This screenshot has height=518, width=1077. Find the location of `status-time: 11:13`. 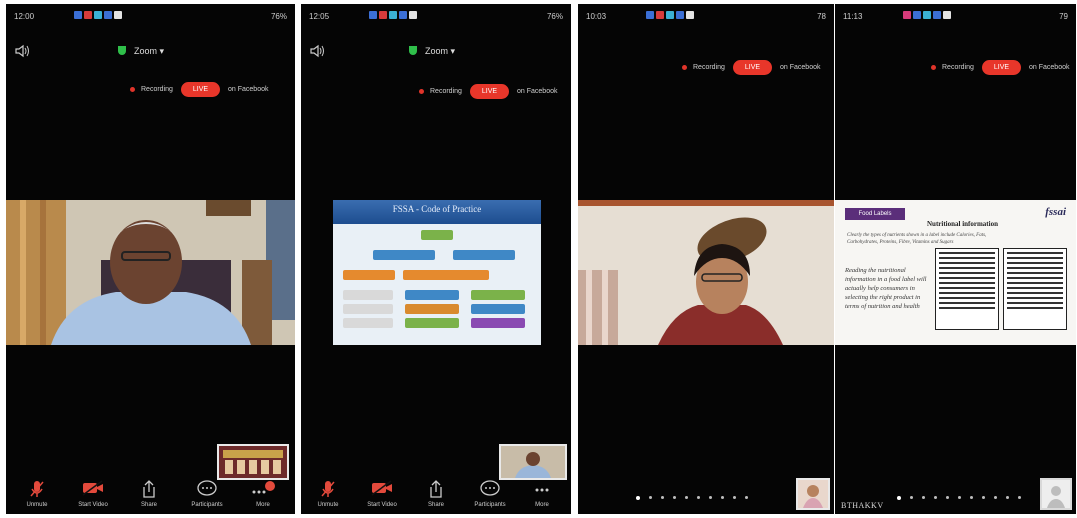

status-time: 11:13 is located at coordinates (853, 16).